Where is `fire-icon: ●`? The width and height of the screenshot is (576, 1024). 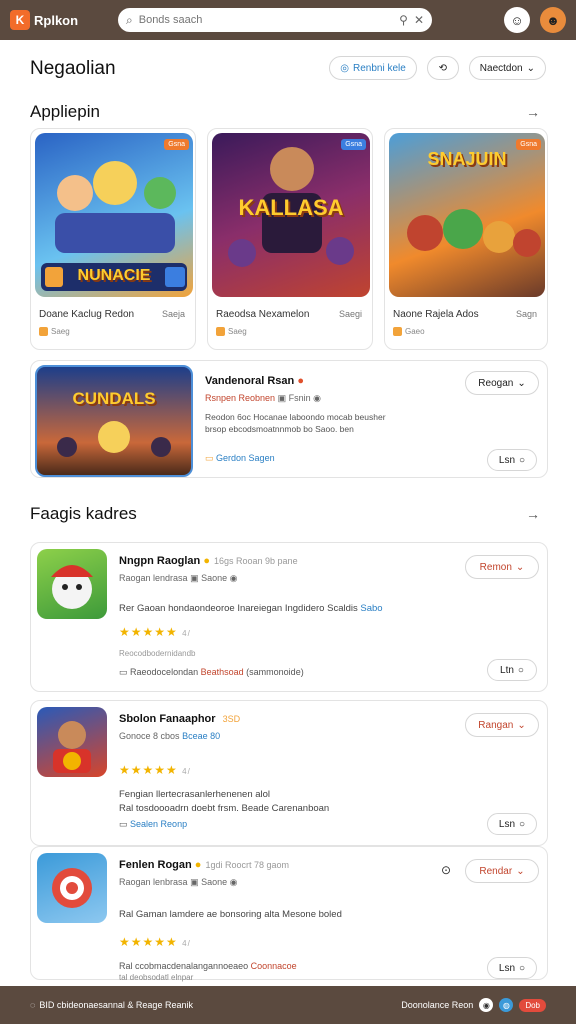 fire-icon: ● is located at coordinates (300, 381).